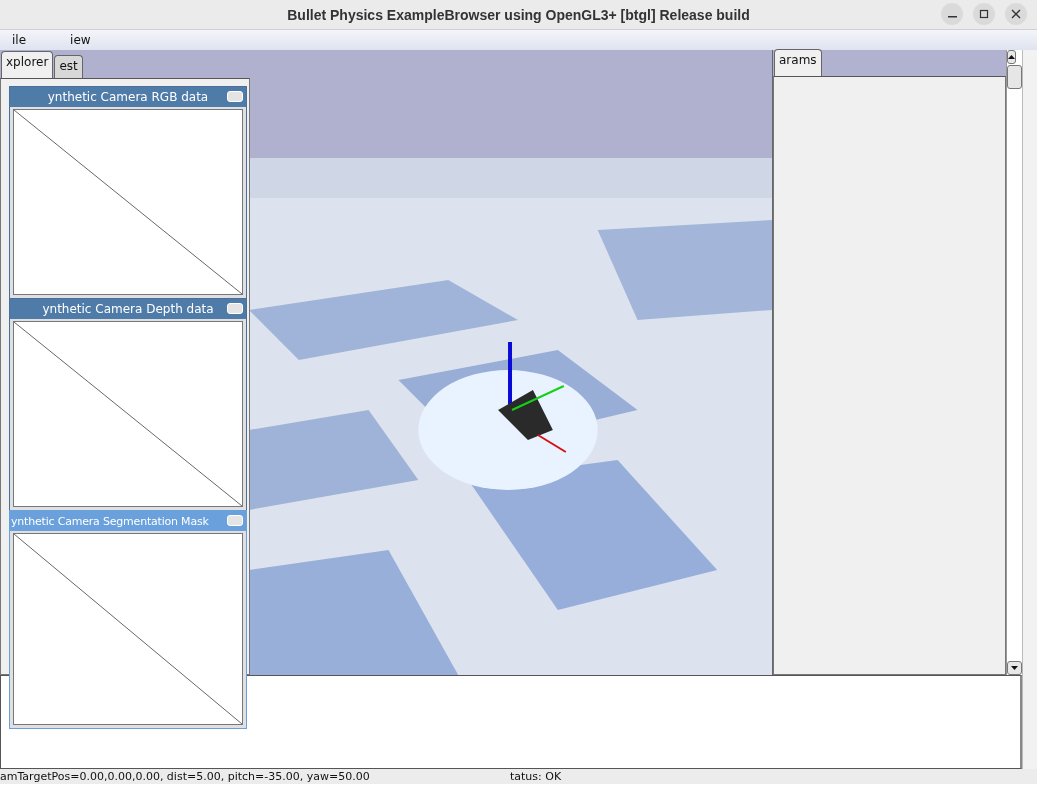 This screenshot has width=1037, height=785. I want to click on scroll-thumb, so click(1014, 77).